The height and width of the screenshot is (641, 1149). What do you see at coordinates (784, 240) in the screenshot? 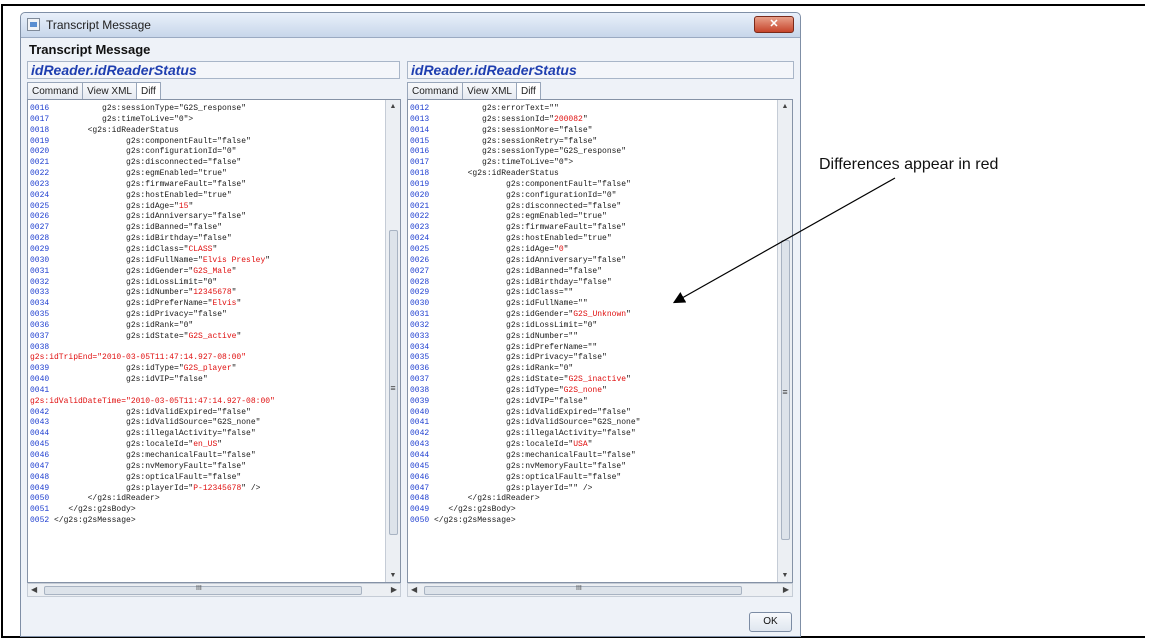
I see `annotation-arrow` at bounding box center [784, 240].